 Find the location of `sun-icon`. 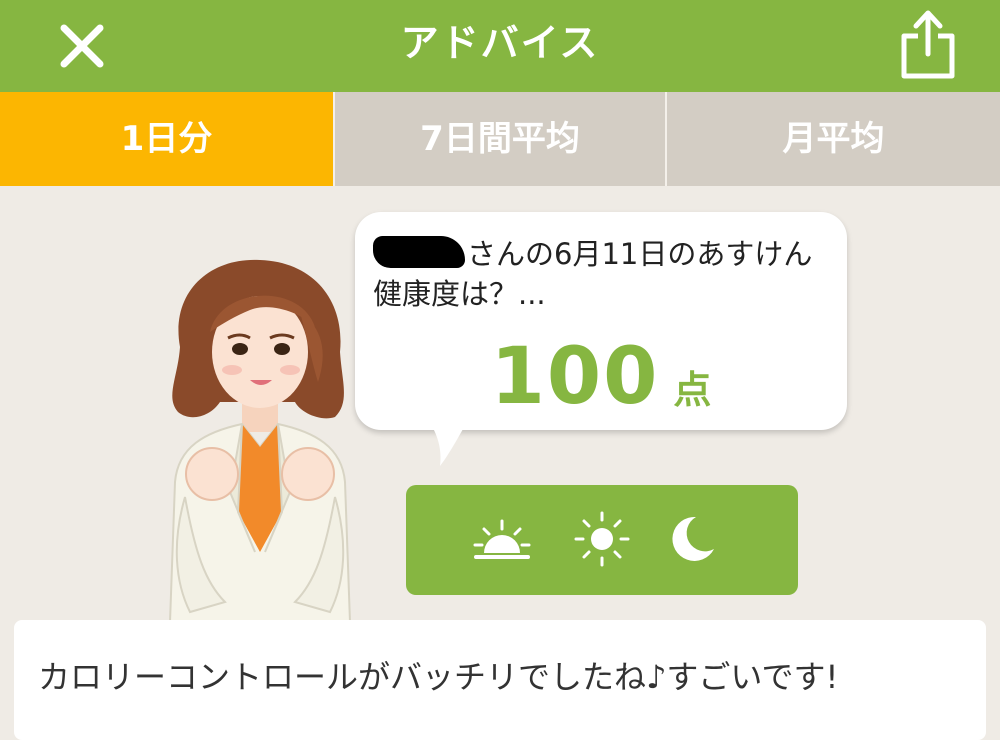

sun-icon is located at coordinates (602, 539).